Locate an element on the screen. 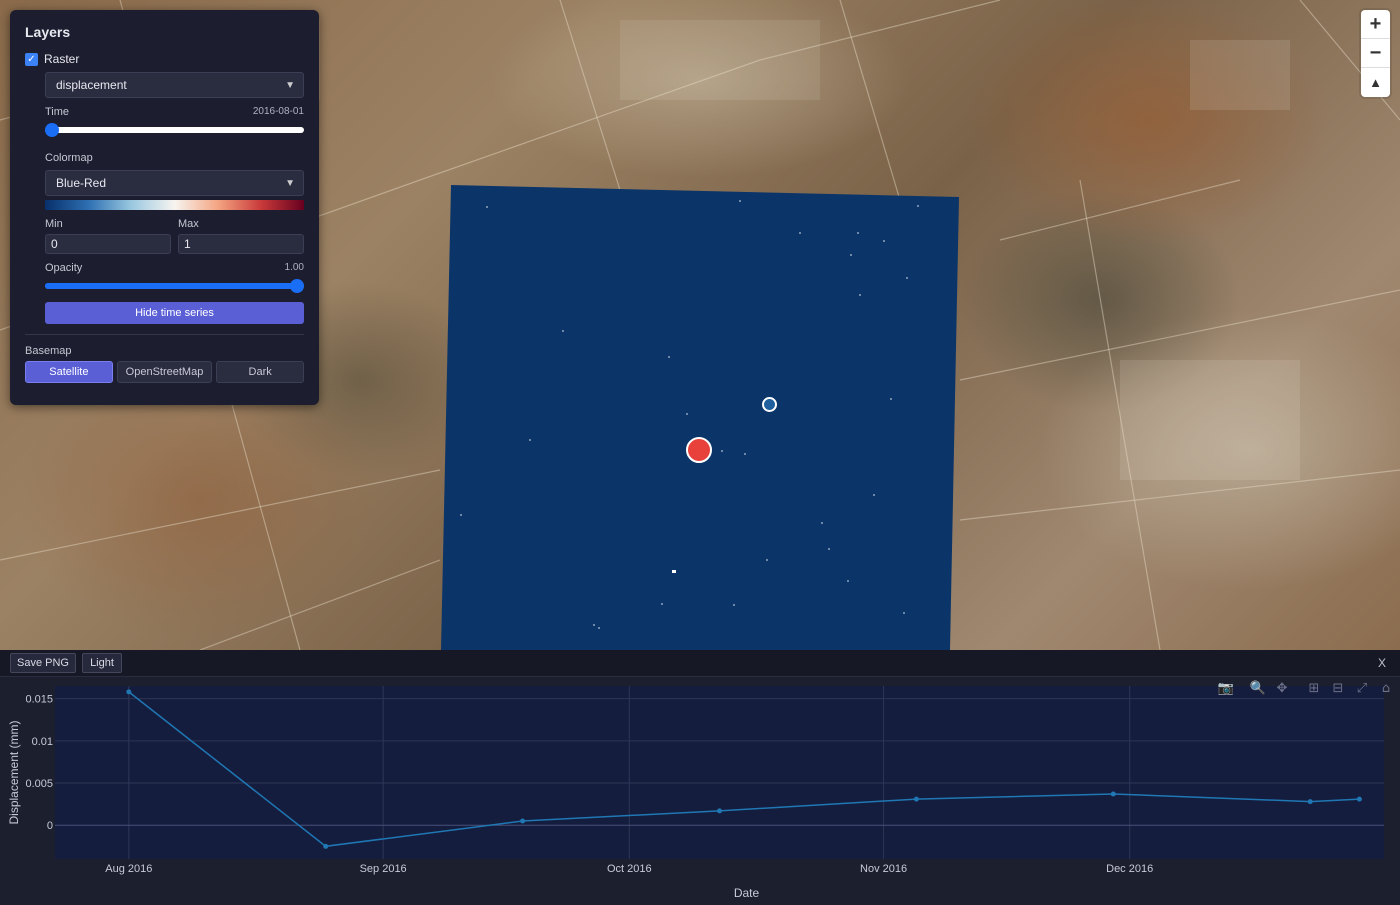 Image resolution: width=1400 pixels, height=905 pixels. zoom-icon: 🔍 is located at coordinates (1258, 687).